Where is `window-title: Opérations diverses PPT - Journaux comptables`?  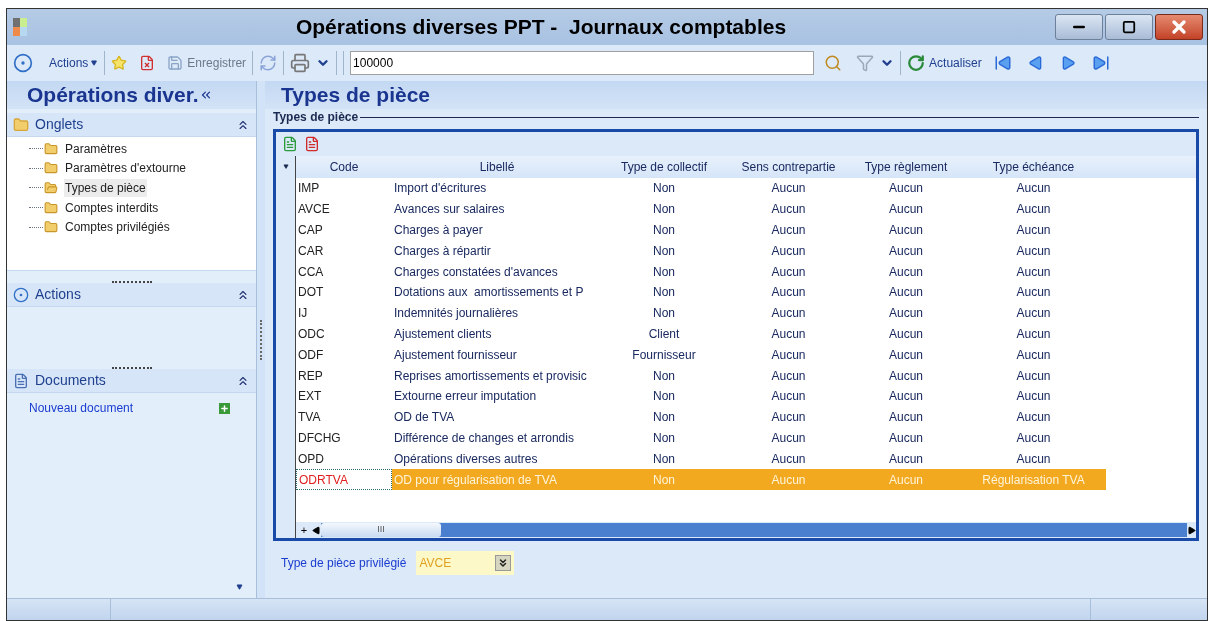 window-title: Opérations diverses PPT - Journaux comptables is located at coordinates (541, 27).